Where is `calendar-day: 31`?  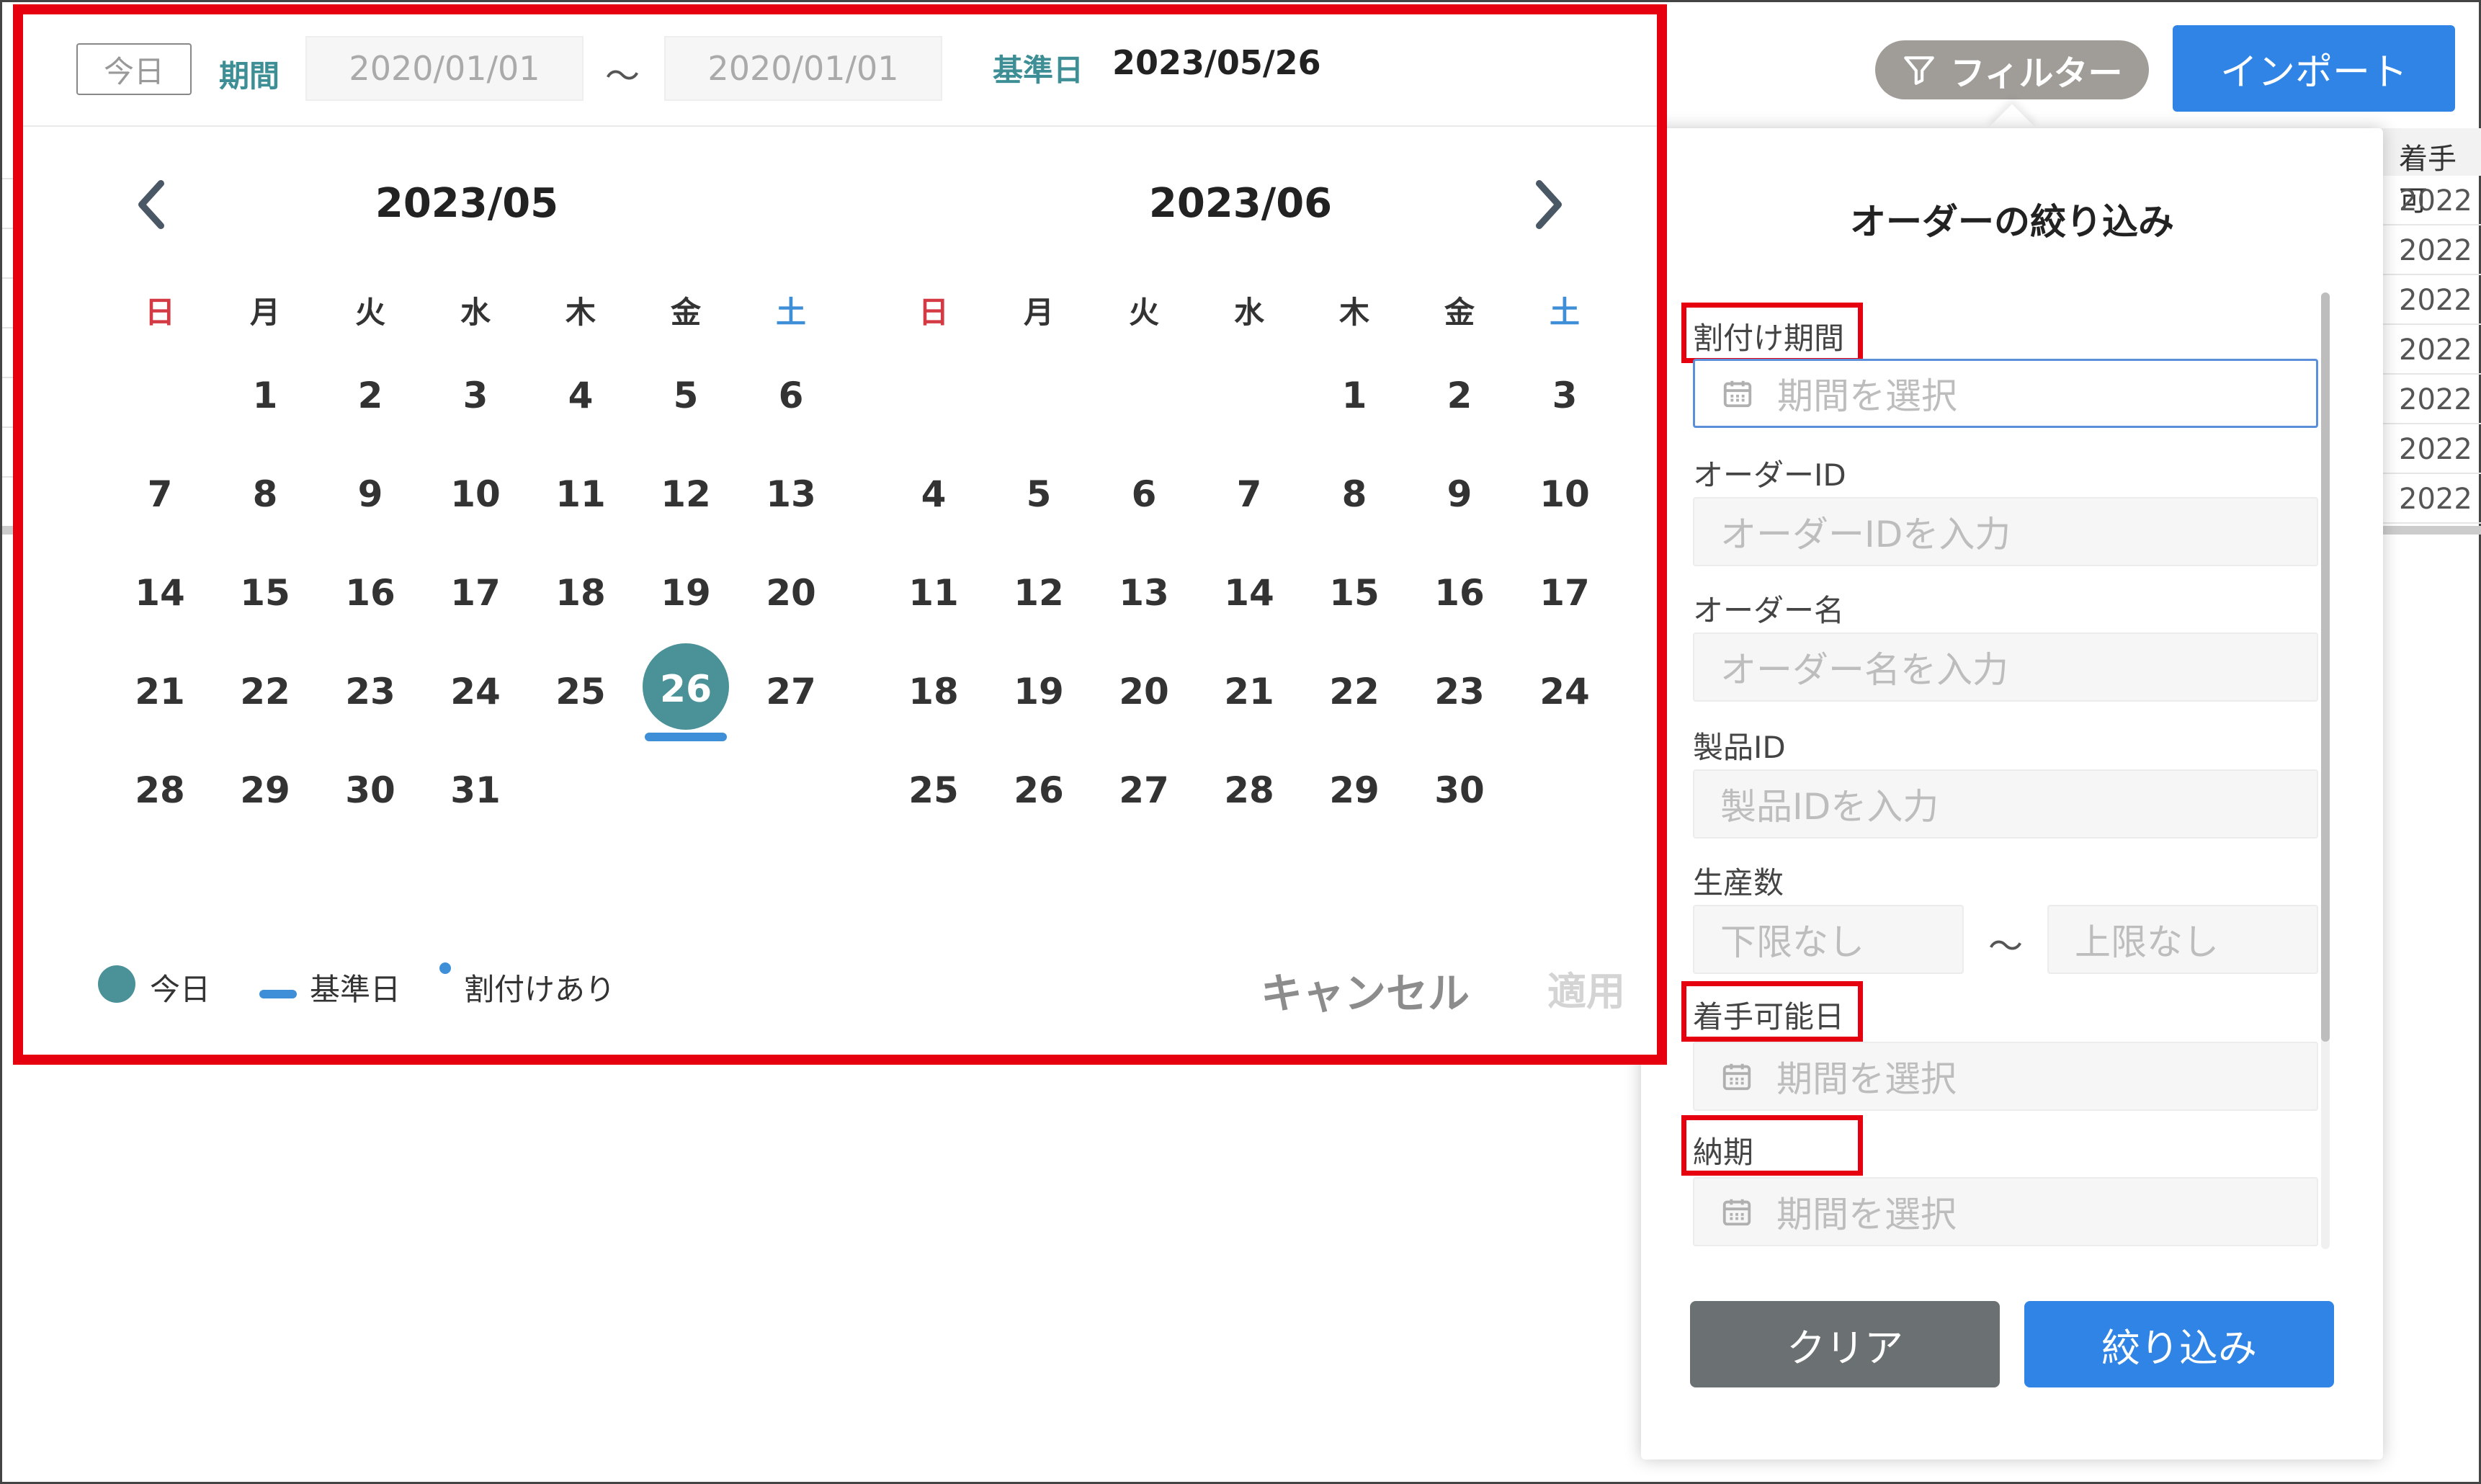
calendar-day: 31 is located at coordinates (476, 790).